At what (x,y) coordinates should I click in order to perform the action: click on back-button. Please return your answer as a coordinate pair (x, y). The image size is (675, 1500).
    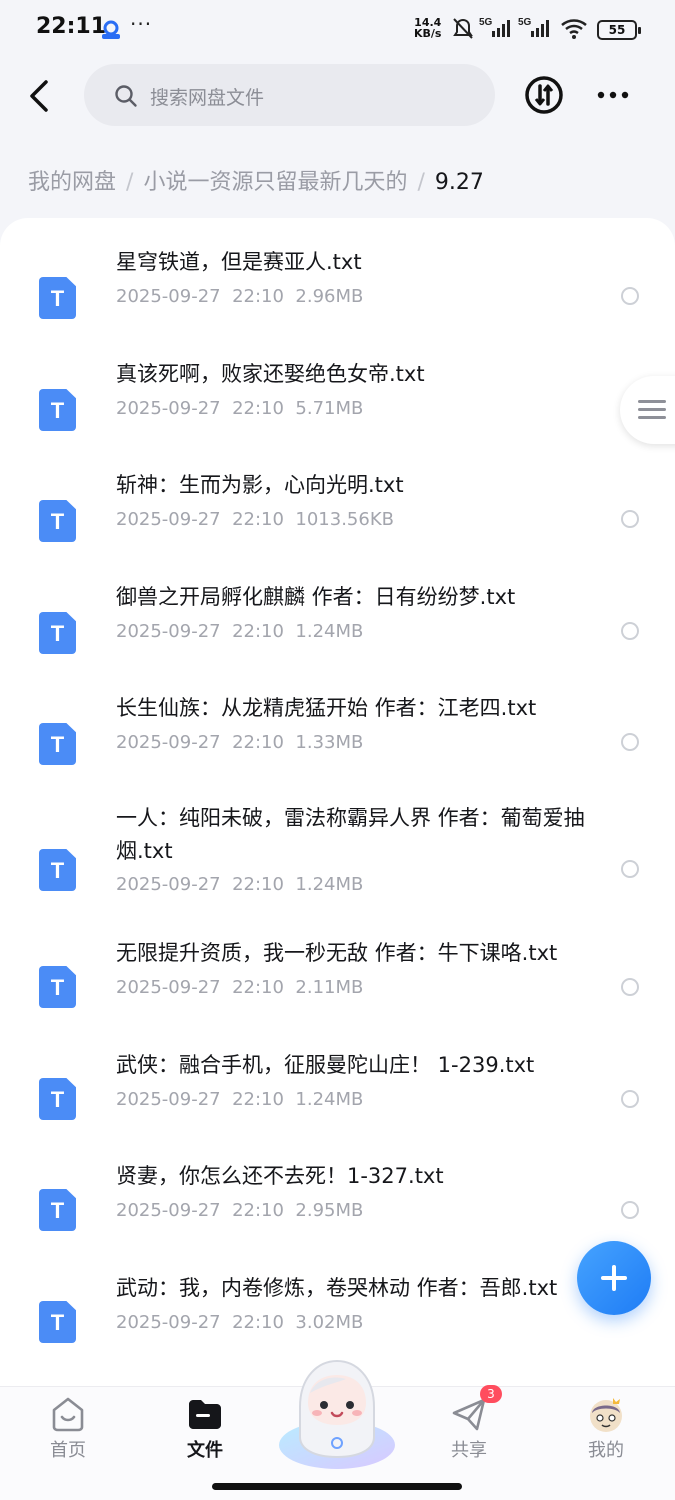
    Looking at the image, I should click on (40, 96).